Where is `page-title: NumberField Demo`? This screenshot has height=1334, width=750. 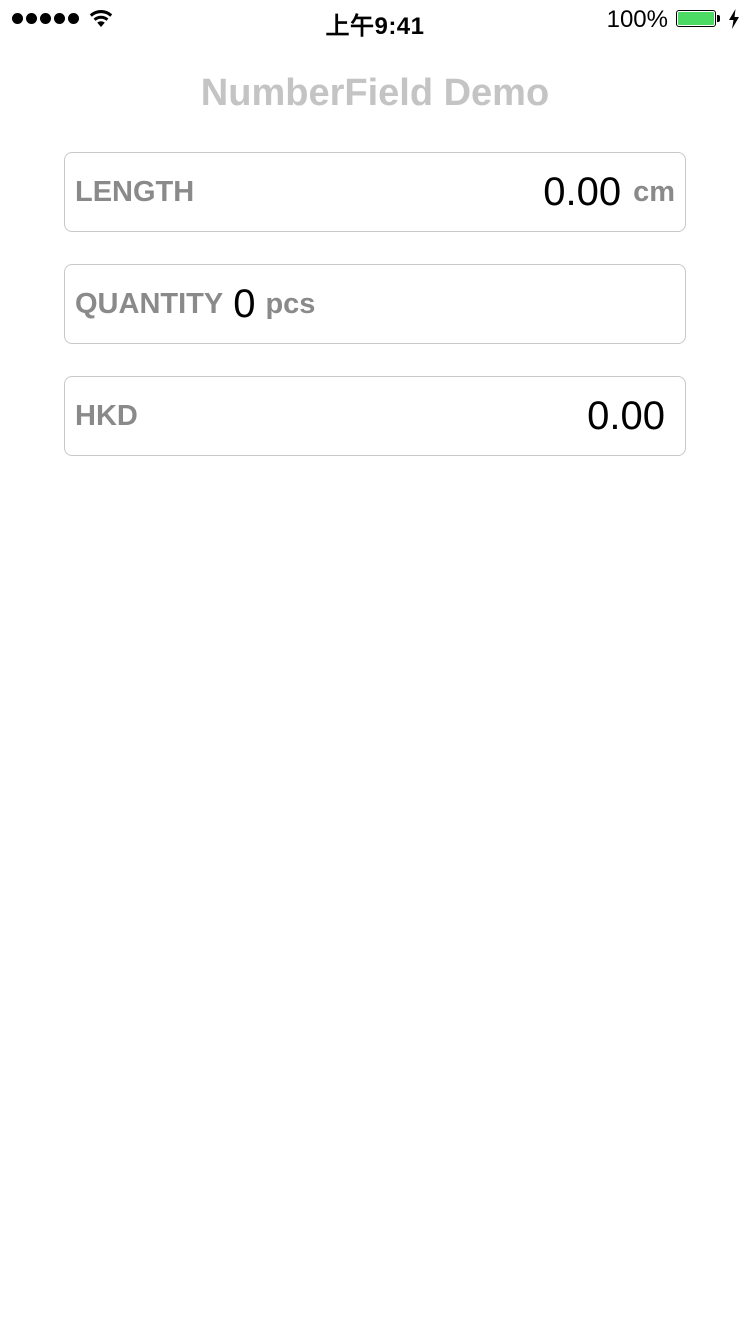 page-title: NumberField Demo is located at coordinates (375, 93).